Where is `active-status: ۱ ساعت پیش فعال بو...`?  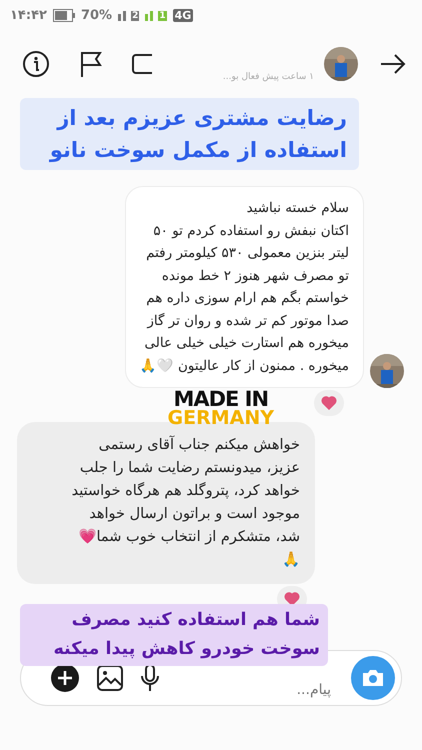 active-status: ۱ ساعت پیش فعال بو... is located at coordinates (268, 78).